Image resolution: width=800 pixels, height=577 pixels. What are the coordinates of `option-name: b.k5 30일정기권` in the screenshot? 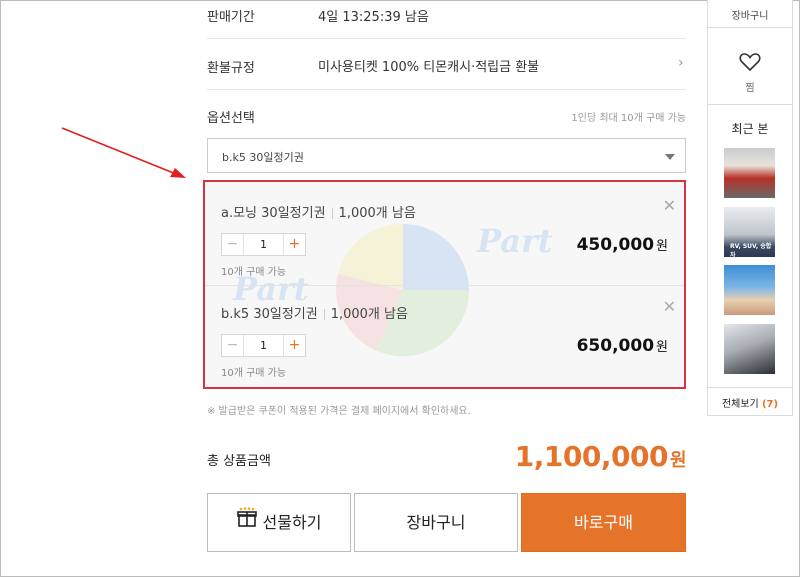 It's located at (269, 314).